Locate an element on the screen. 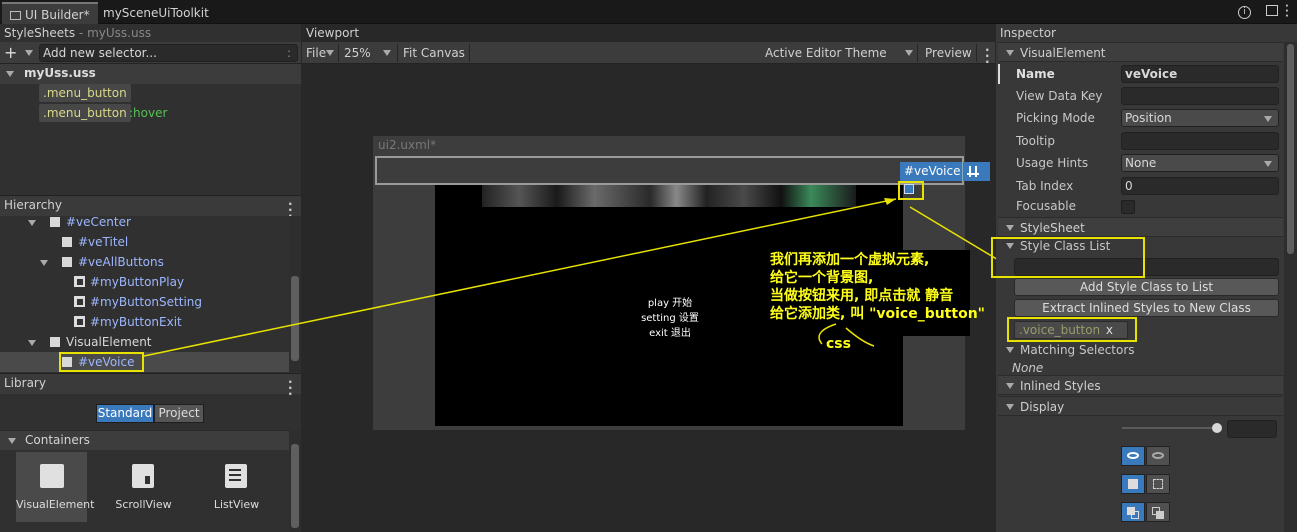 Image resolution: width=1297 pixels, height=532 pixels. tab-index-label: Tab Index is located at coordinates (1045, 186).